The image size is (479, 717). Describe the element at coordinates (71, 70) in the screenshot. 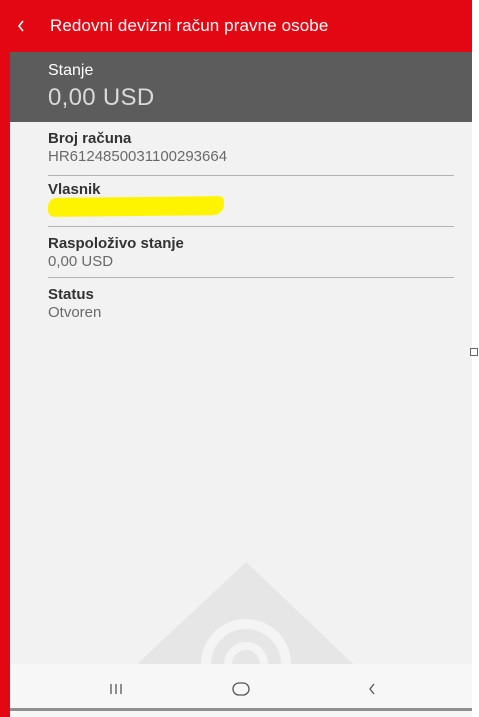

I see `balance-label: Stanje` at that location.